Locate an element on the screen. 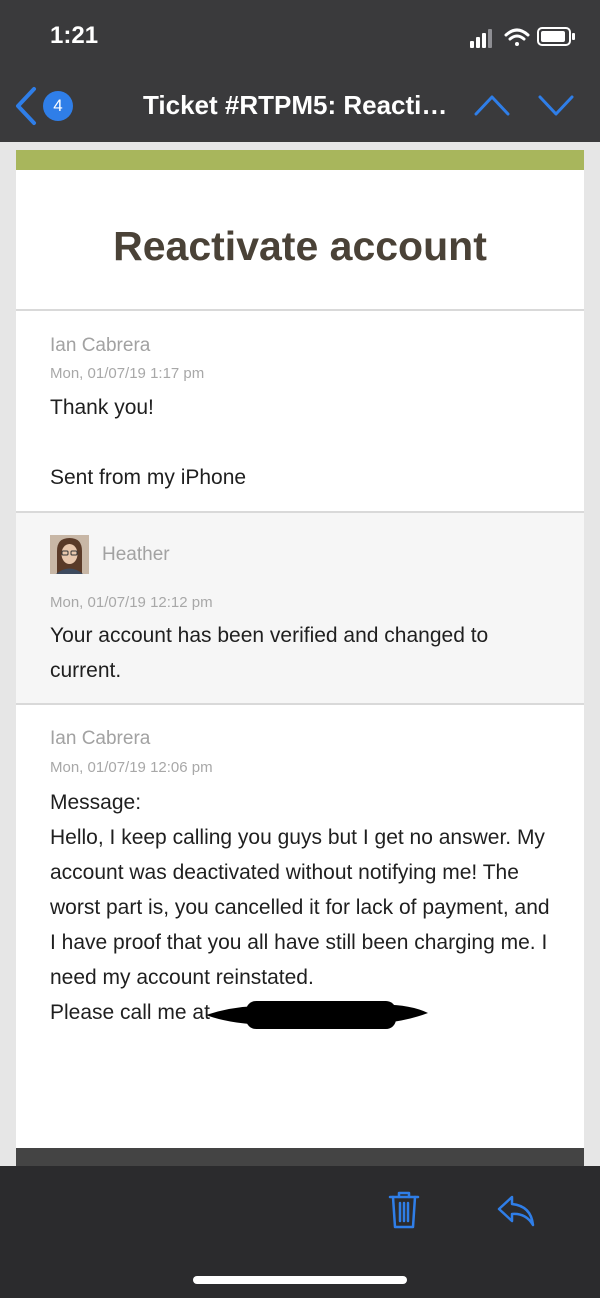 This screenshot has width=600, height=1298. unread-count-badge: 4 is located at coordinates (58, 106).